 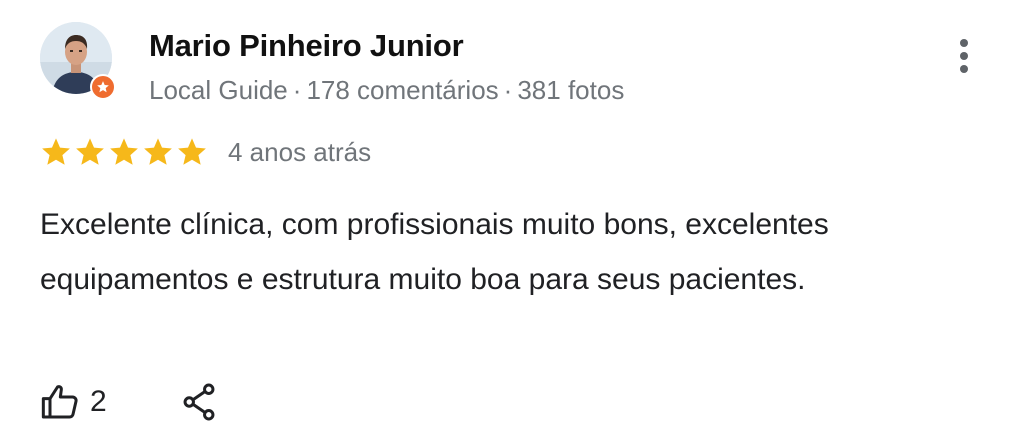 I want to click on reviewer-meta: Local Guide · 178 comentários · 381 fotos, so click(x=386, y=90).